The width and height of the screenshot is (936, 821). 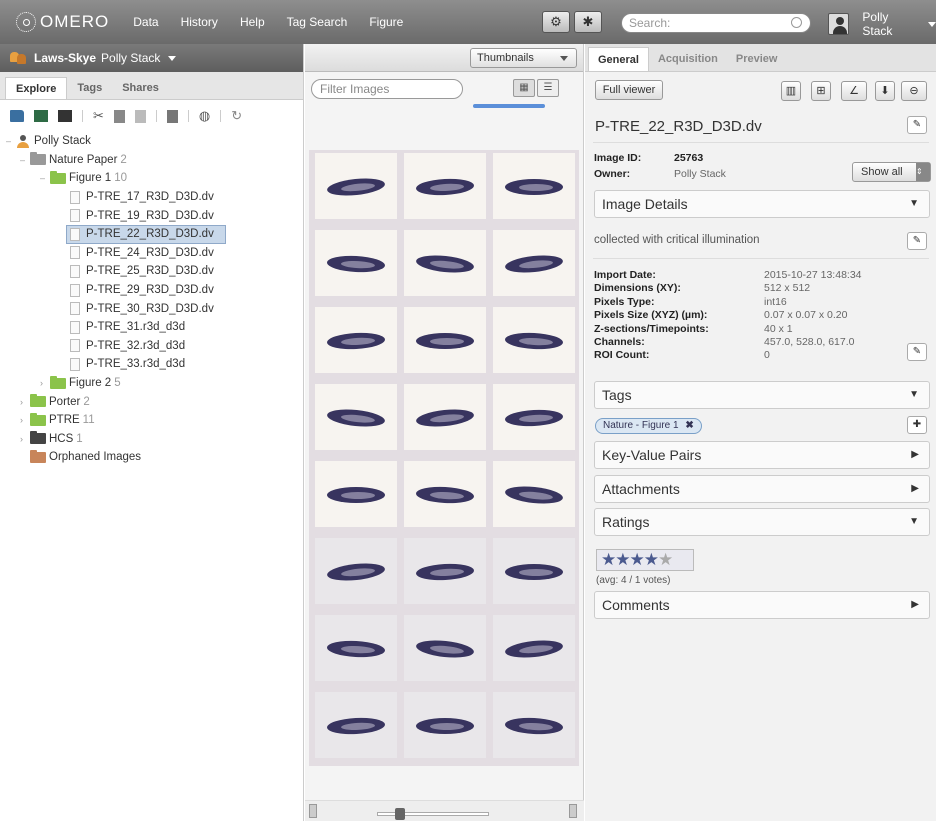 I want to click on tree-image: P-TRE_17_R3D_D3D.dv, so click(x=154, y=197).